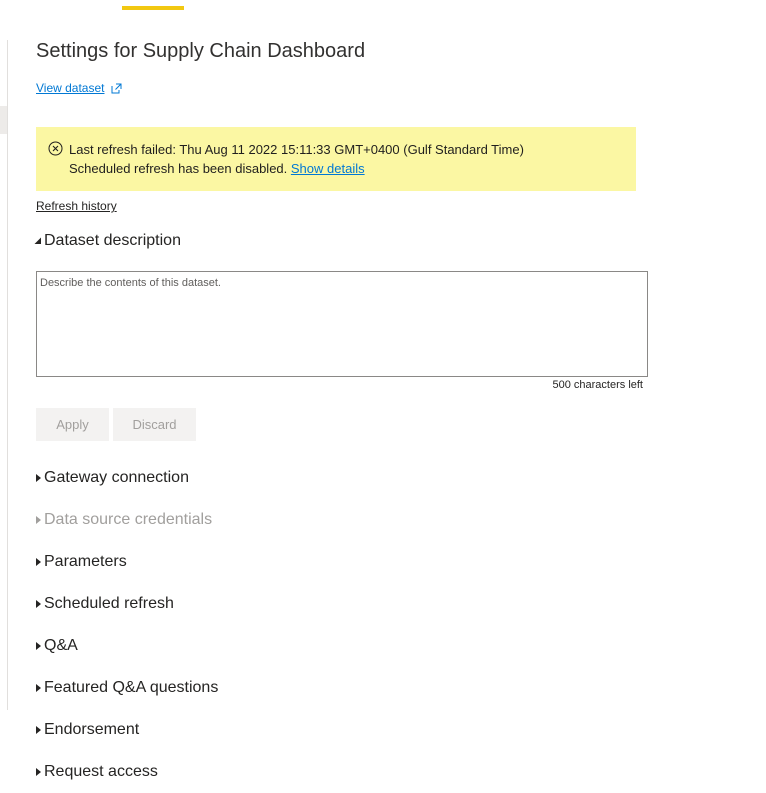 The image size is (766, 793). Describe the element at coordinates (598, 385) in the screenshot. I see `characters-left-counter: 500 characters left` at that location.